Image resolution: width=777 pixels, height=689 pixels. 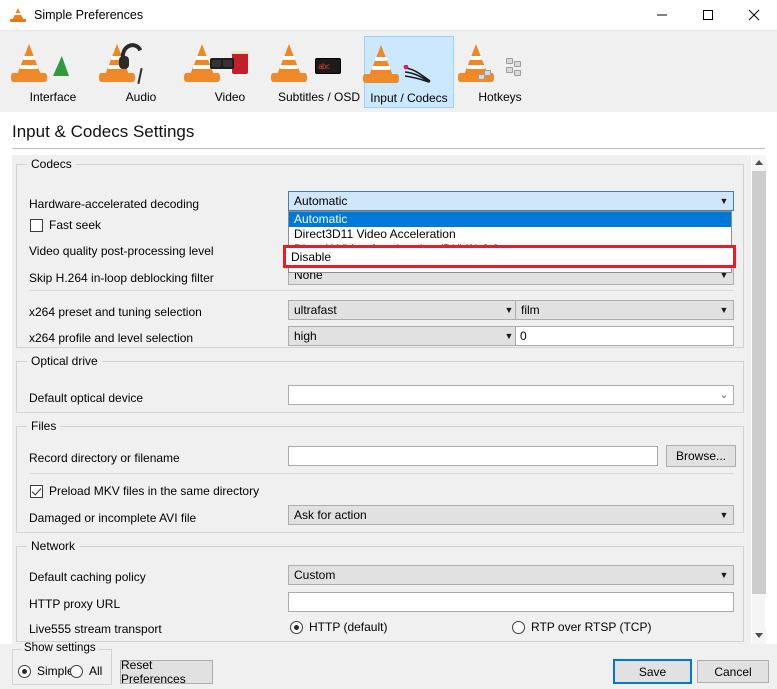 I want to click on cancel-button: Cancel, so click(x=733, y=671).